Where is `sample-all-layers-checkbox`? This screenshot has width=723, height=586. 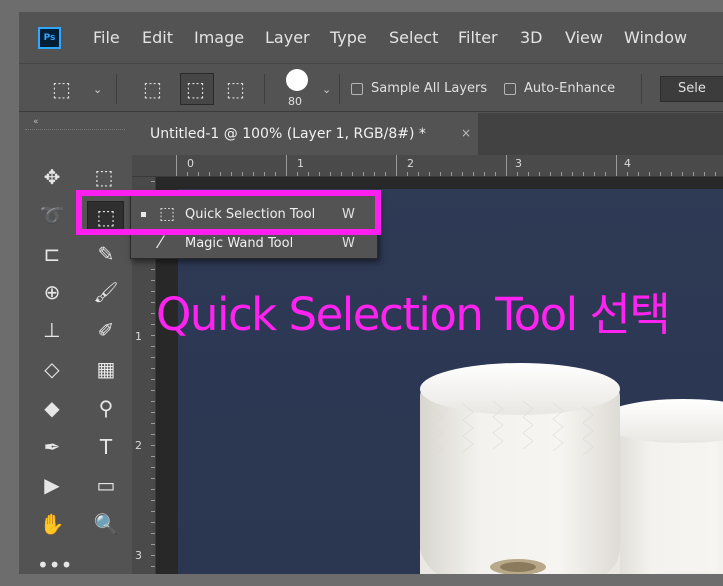
sample-all-layers-checkbox is located at coordinates (357, 89).